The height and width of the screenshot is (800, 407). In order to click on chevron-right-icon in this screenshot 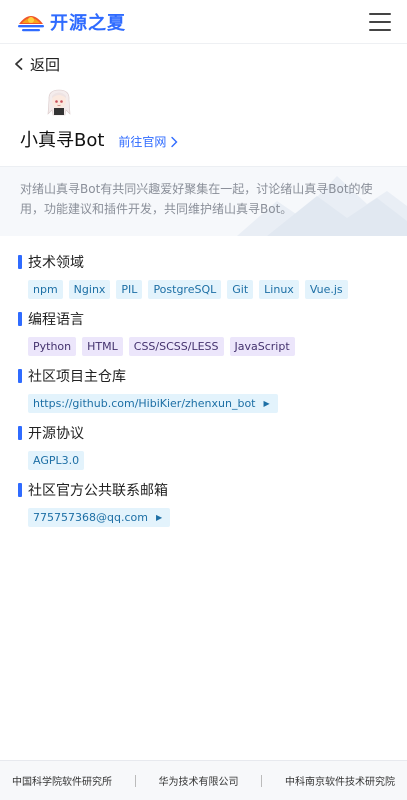, I will do `click(174, 141)`.